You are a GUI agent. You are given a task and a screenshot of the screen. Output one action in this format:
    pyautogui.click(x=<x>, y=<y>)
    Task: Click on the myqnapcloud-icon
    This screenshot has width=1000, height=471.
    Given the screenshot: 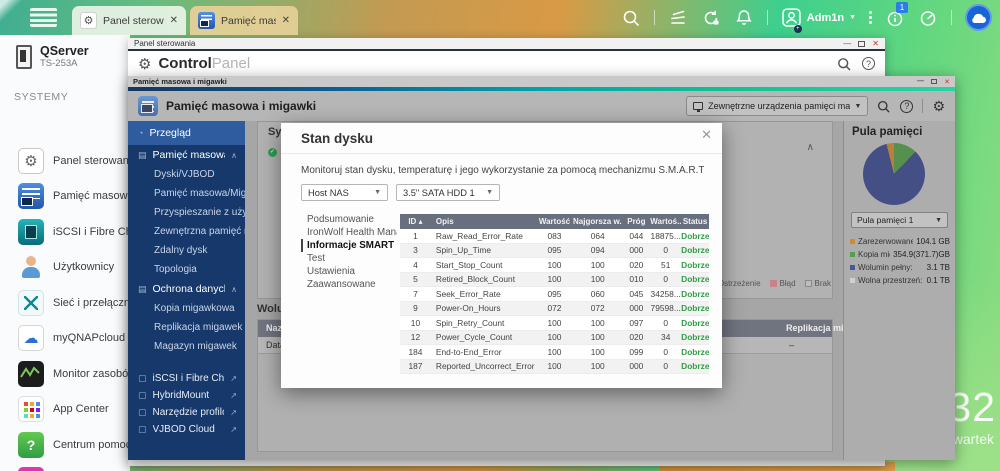 What is the action you would take?
    pyautogui.click(x=978, y=17)
    